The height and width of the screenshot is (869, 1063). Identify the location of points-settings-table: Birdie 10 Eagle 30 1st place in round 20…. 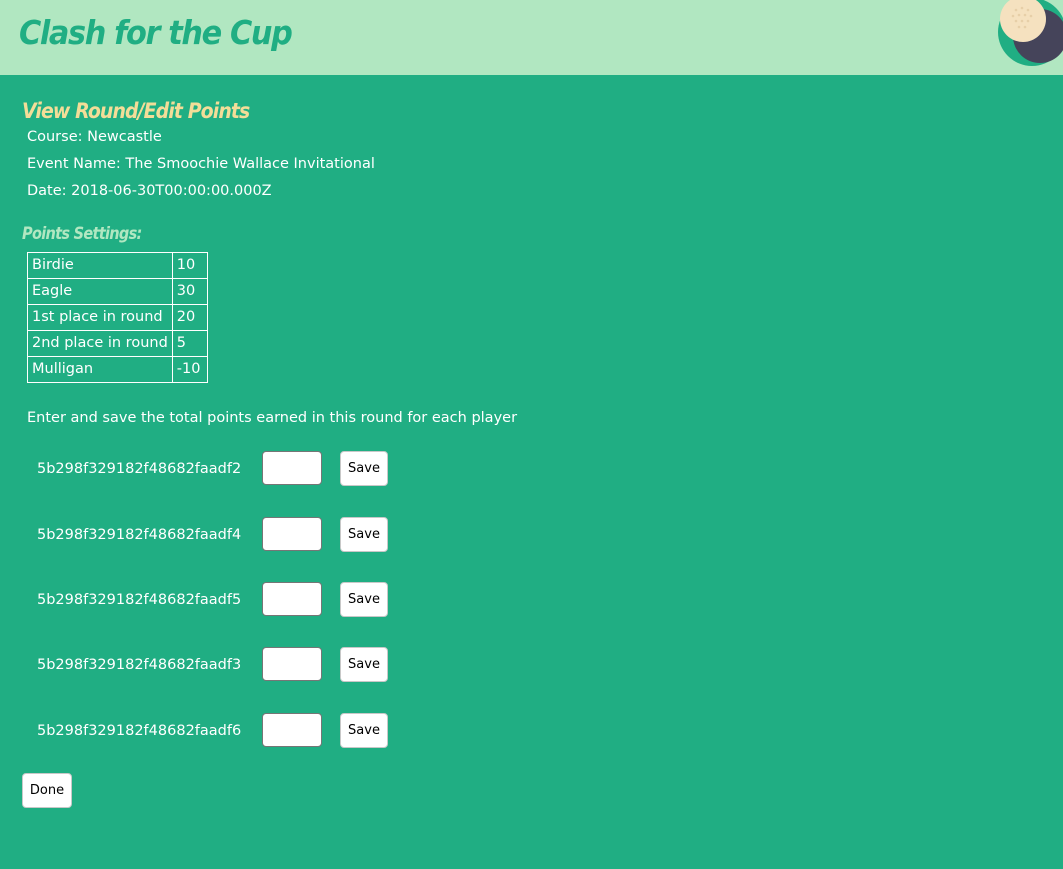
(117, 317).